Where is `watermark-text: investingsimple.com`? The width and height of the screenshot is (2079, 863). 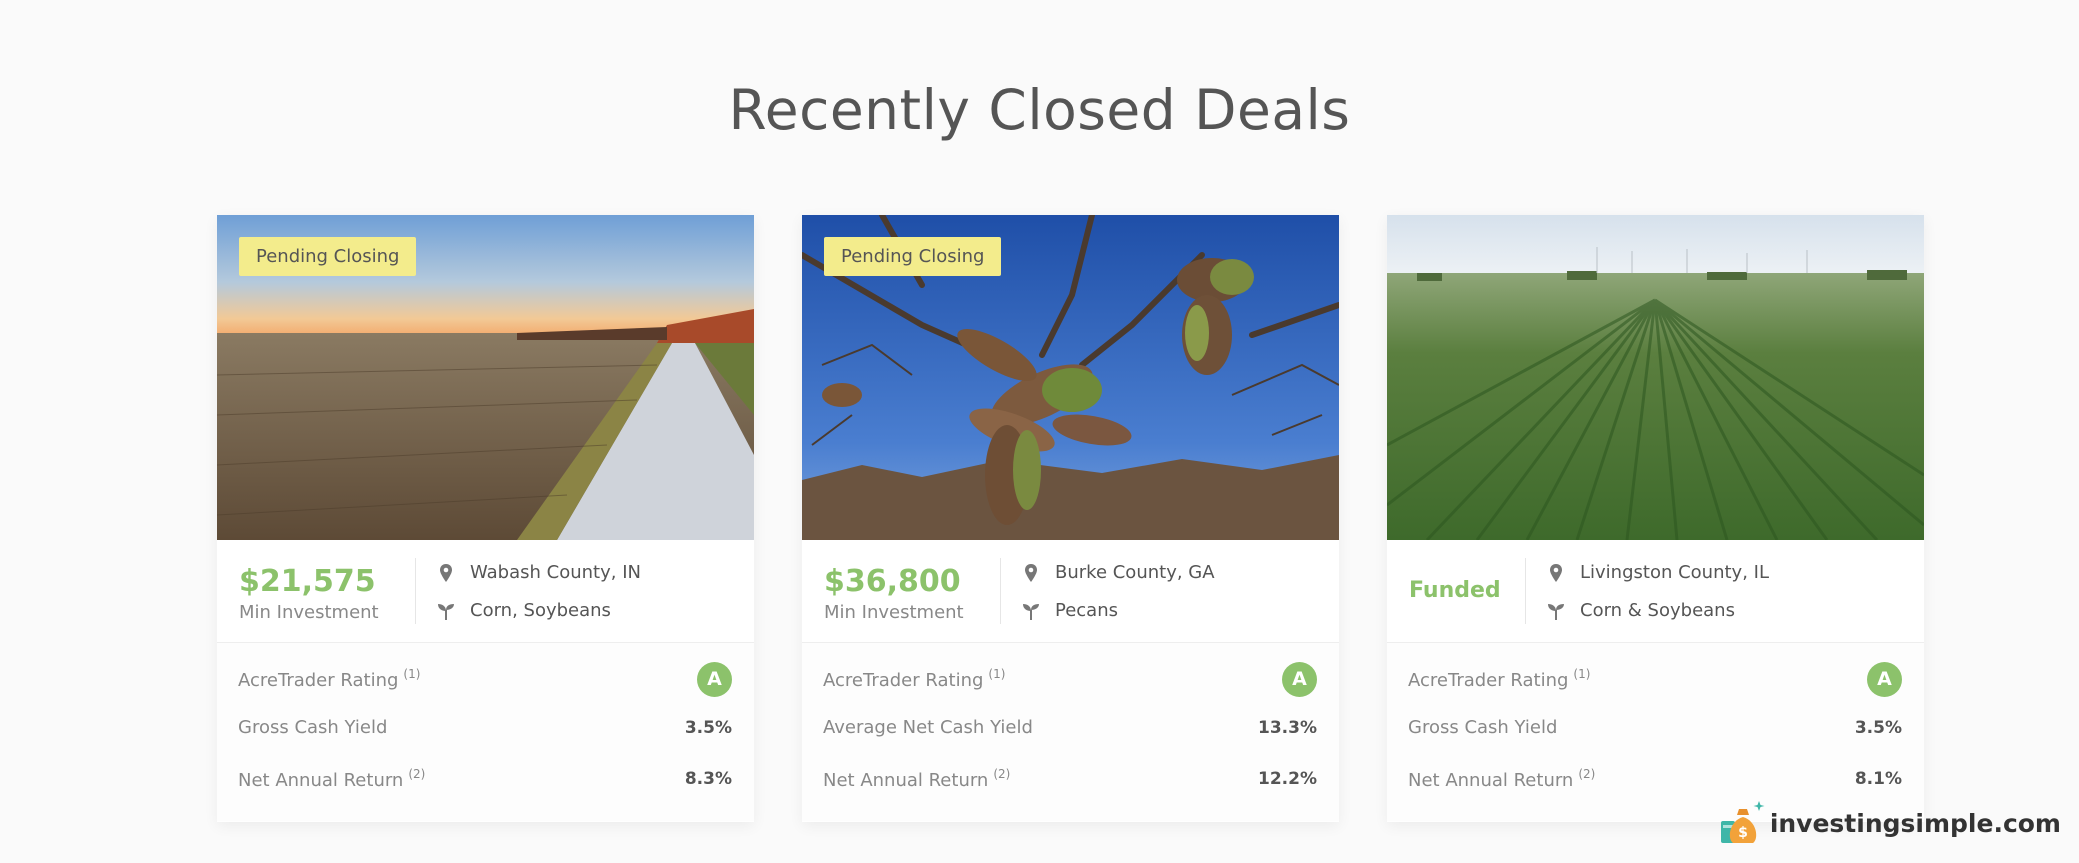 watermark-text: investingsimple.com is located at coordinates (1915, 823).